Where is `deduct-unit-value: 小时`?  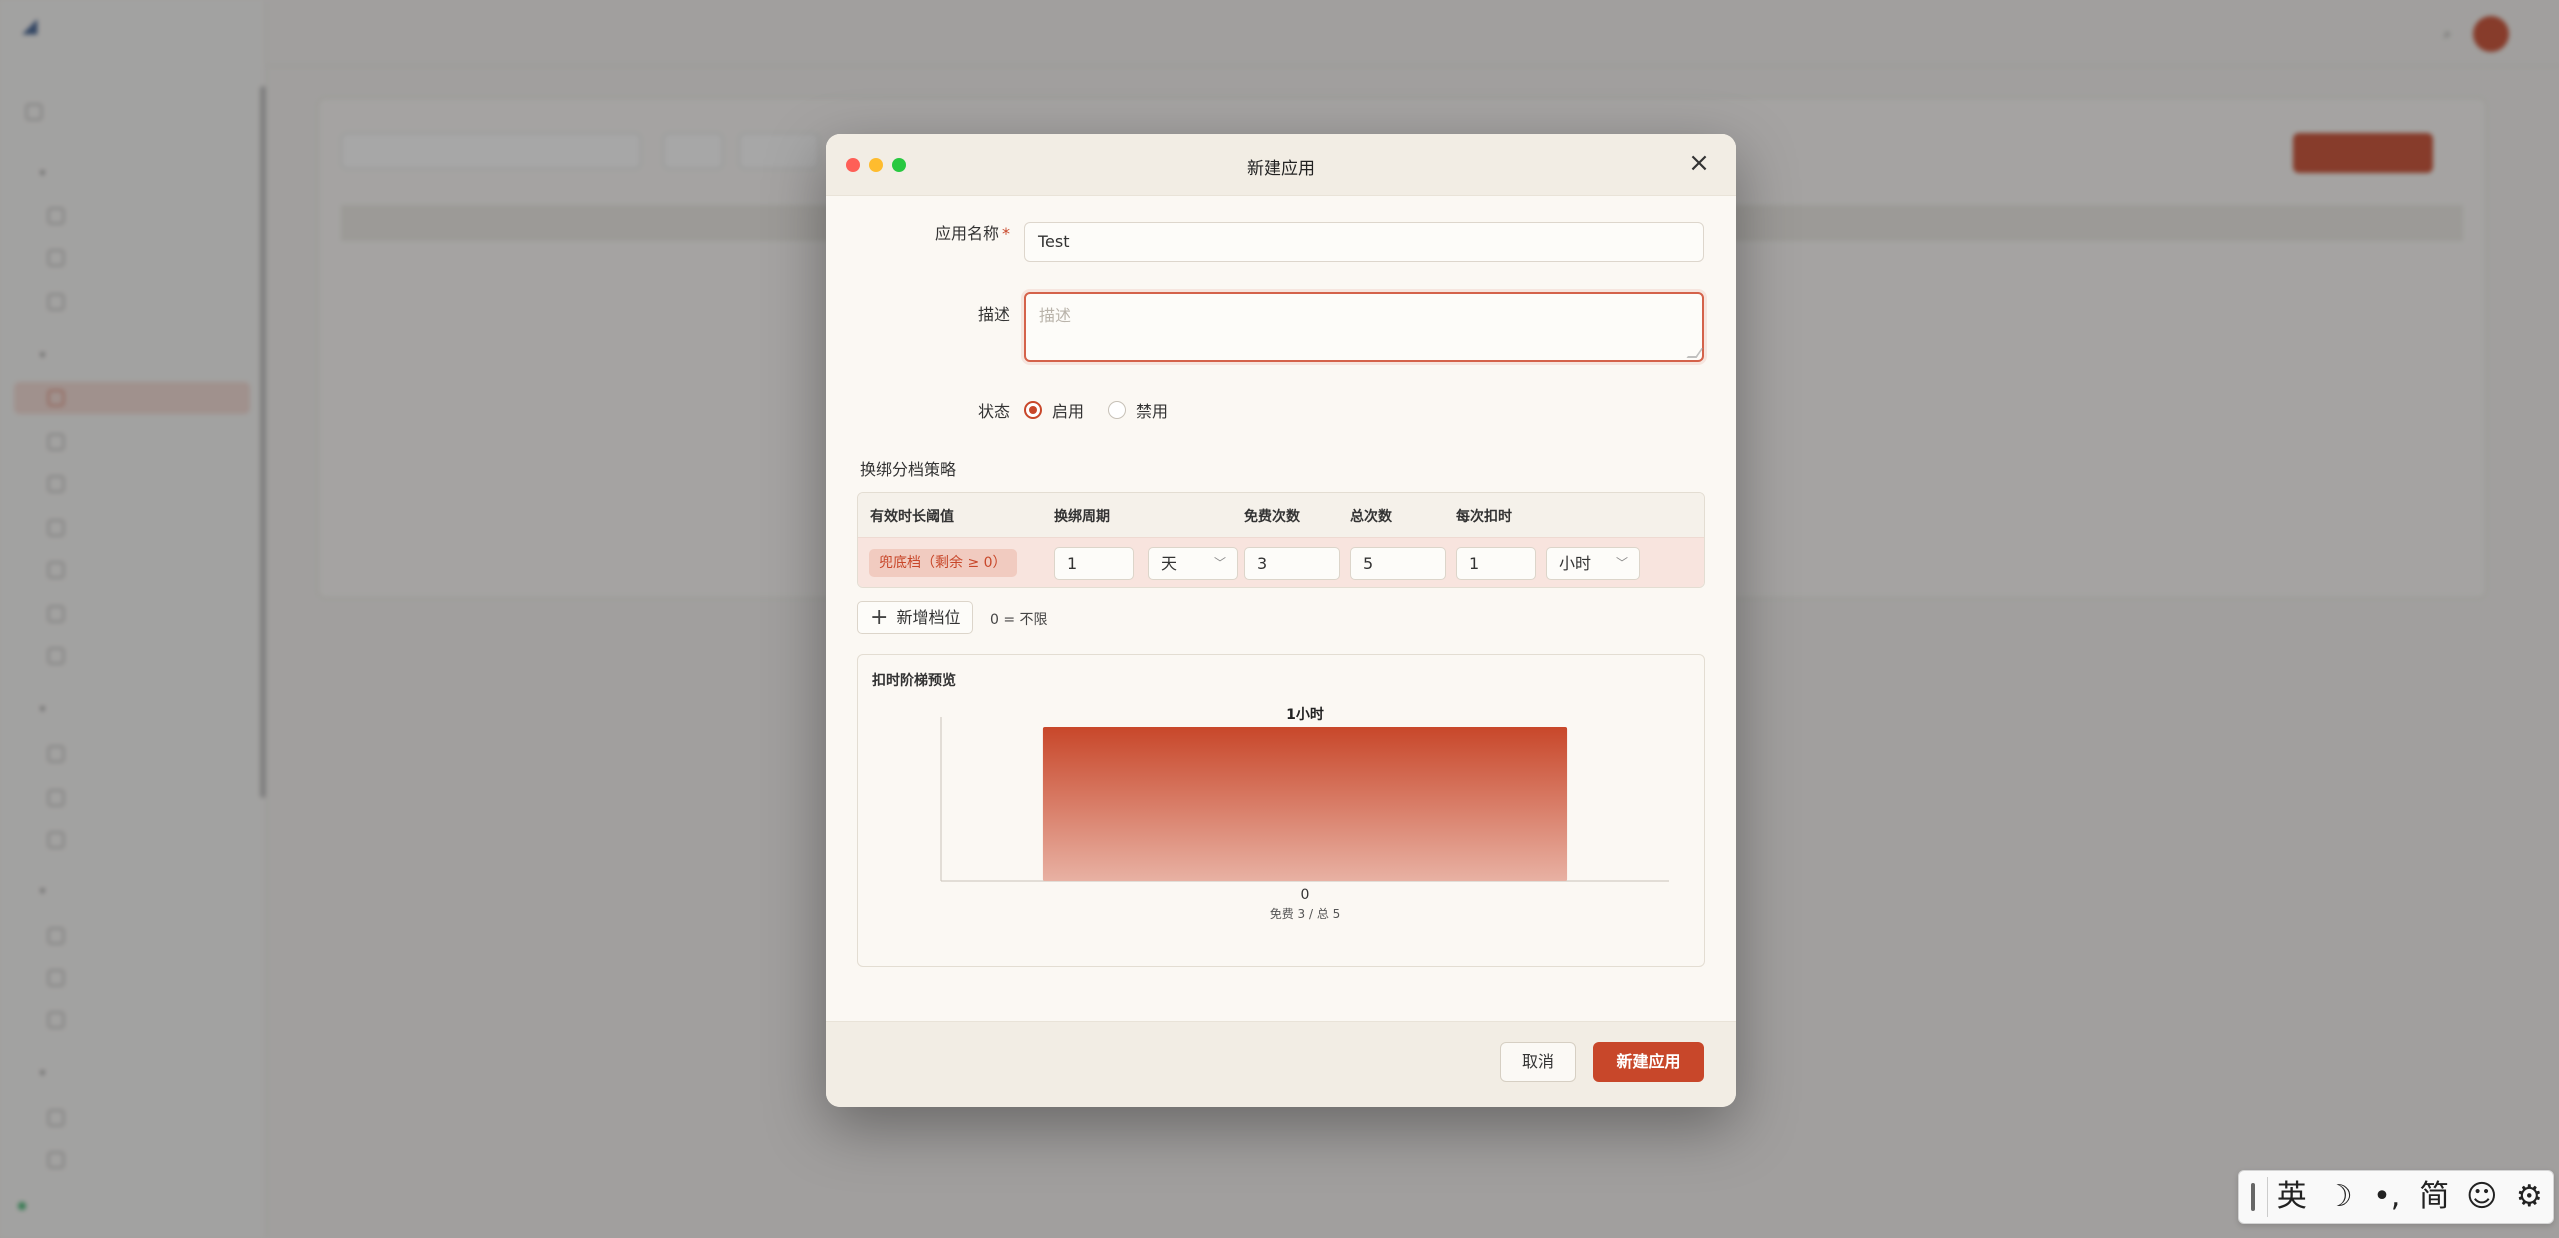 deduct-unit-value: 小时 is located at coordinates (1575, 563).